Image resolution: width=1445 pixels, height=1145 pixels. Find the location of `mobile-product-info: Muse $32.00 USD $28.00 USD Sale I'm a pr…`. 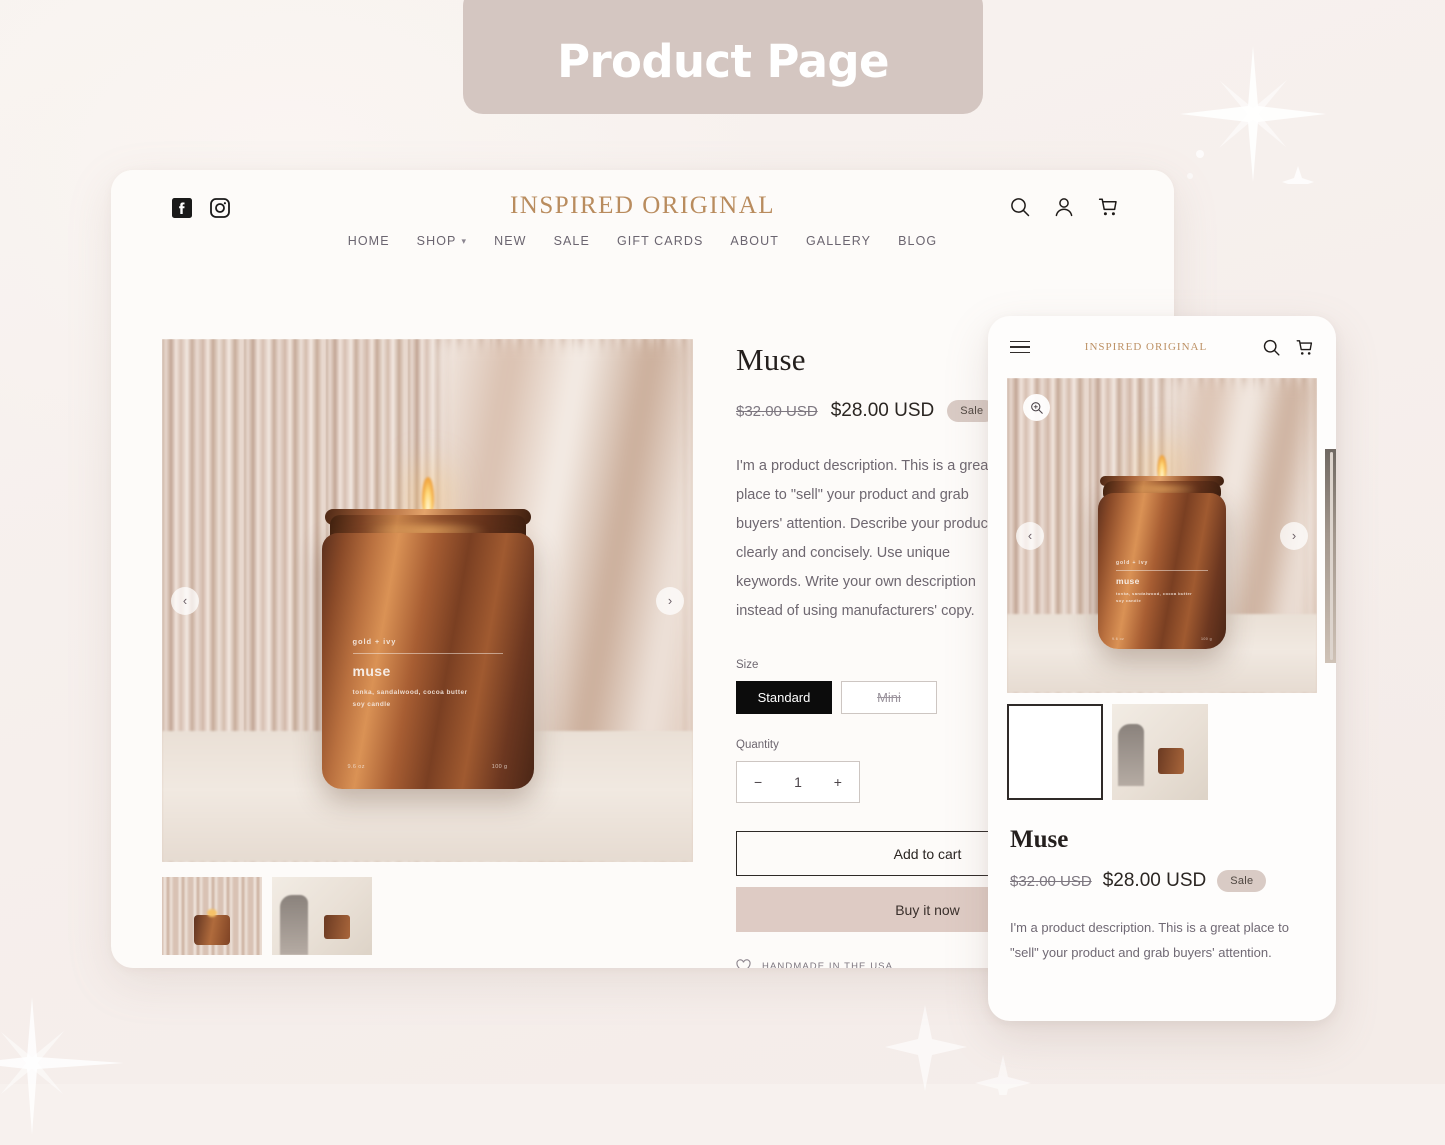

mobile-product-info: Muse $32.00 USD $28.00 USD Sale I'm a pr… is located at coordinates (1162, 883).